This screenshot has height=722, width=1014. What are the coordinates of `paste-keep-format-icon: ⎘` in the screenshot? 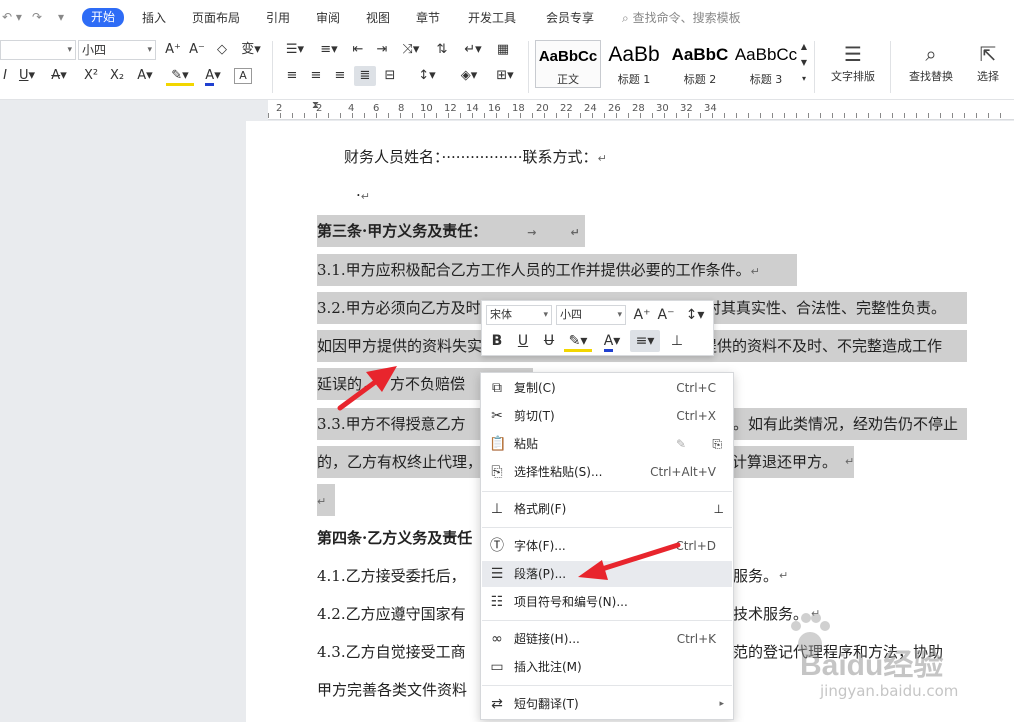 It's located at (717, 444).